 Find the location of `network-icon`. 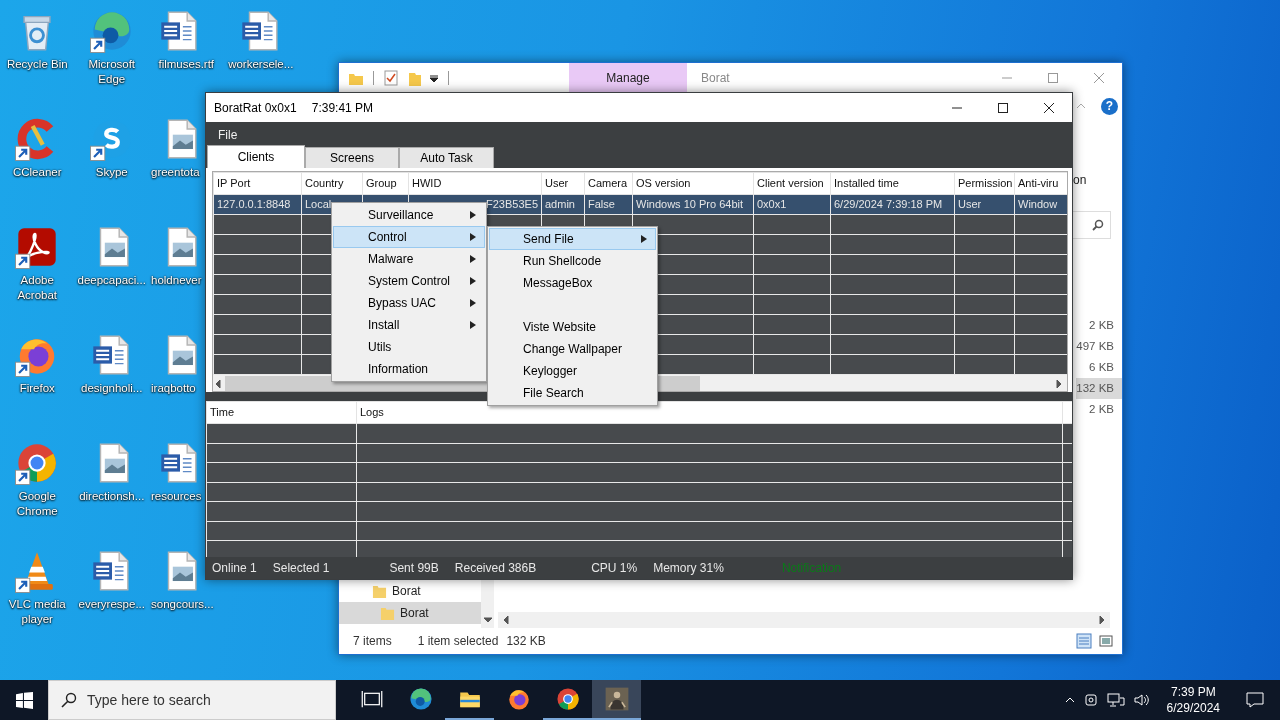

network-icon is located at coordinates (1115, 700).